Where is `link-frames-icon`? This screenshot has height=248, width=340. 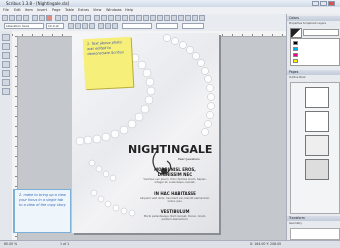 link-frames-icon is located at coordinates (174, 18).